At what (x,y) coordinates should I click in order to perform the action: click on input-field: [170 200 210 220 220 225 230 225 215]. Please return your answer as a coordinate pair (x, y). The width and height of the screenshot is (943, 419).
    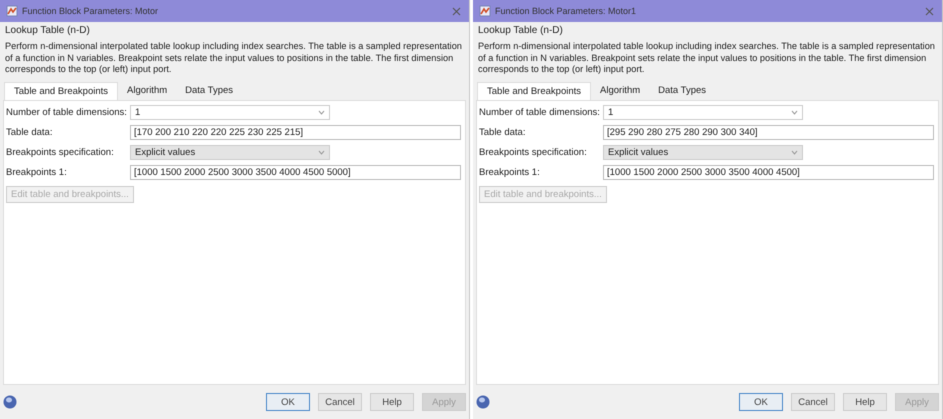
    Looking at the image, I should click on (295, 132).